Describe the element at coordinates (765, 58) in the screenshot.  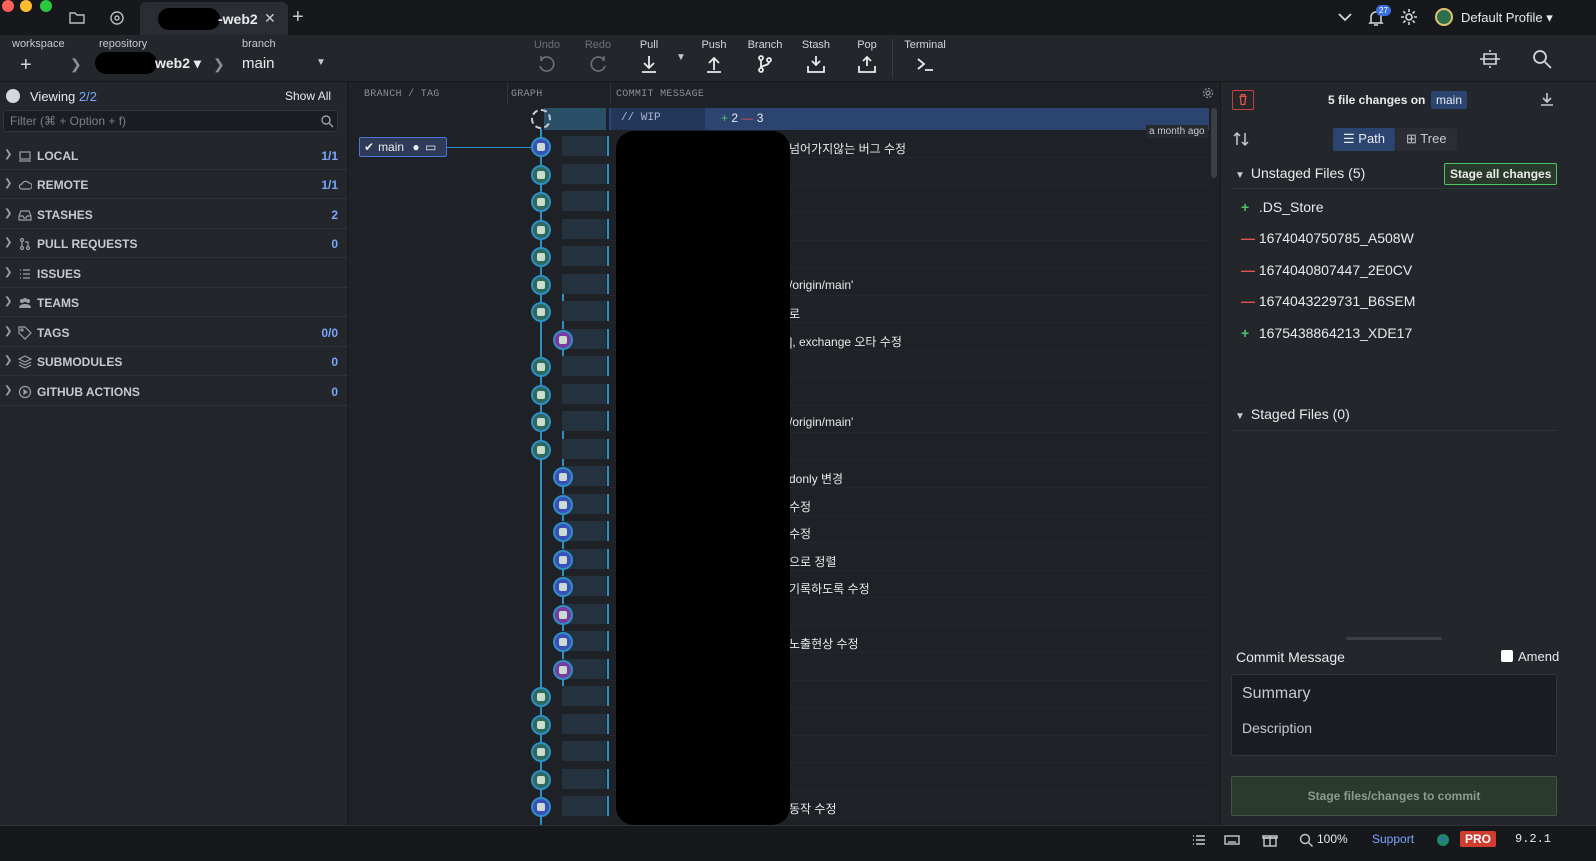
I see `branch-button: Branch` at that location.